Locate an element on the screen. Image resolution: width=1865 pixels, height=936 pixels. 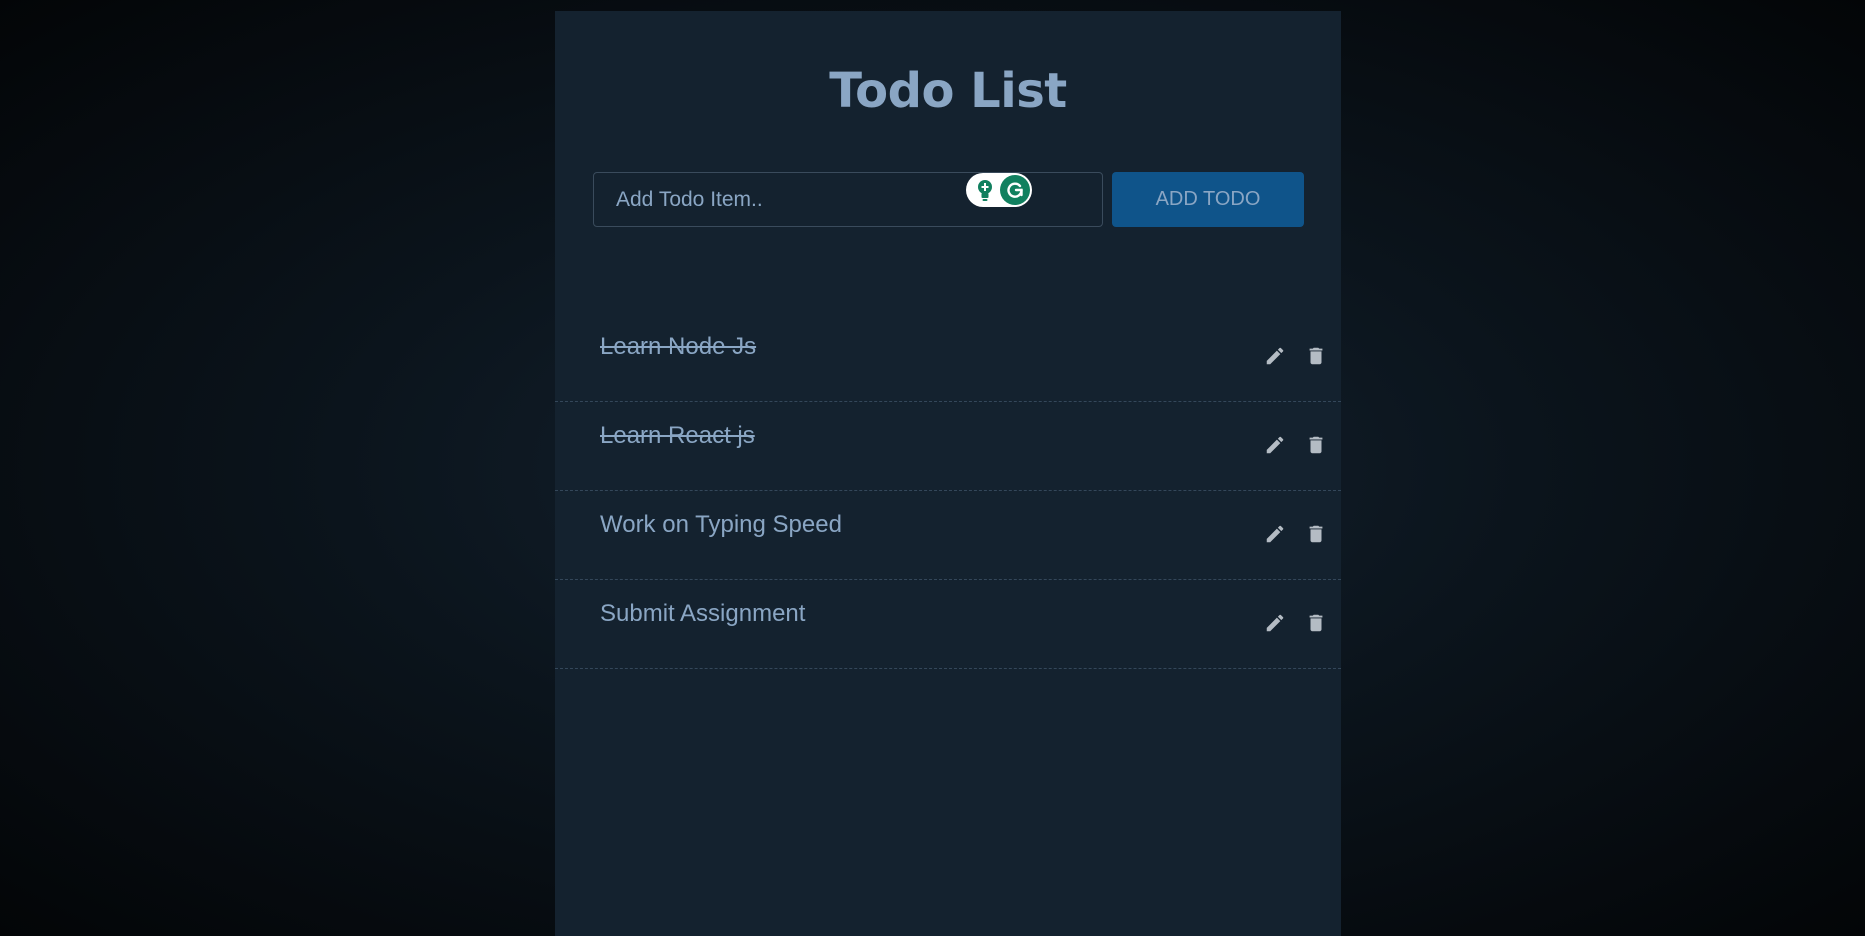
page-title: Todo List is located at coordinates (948, 91).